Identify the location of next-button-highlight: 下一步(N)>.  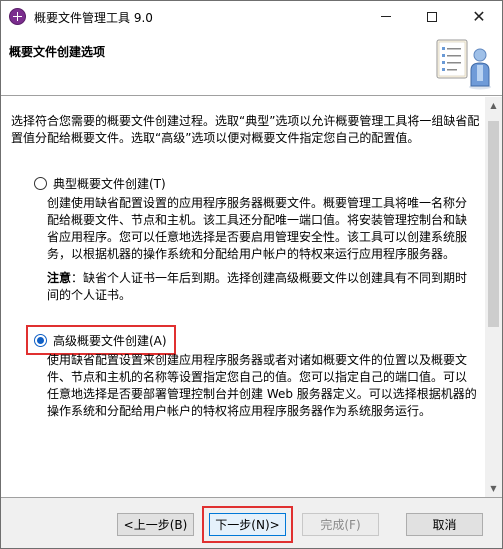
(247, 524).